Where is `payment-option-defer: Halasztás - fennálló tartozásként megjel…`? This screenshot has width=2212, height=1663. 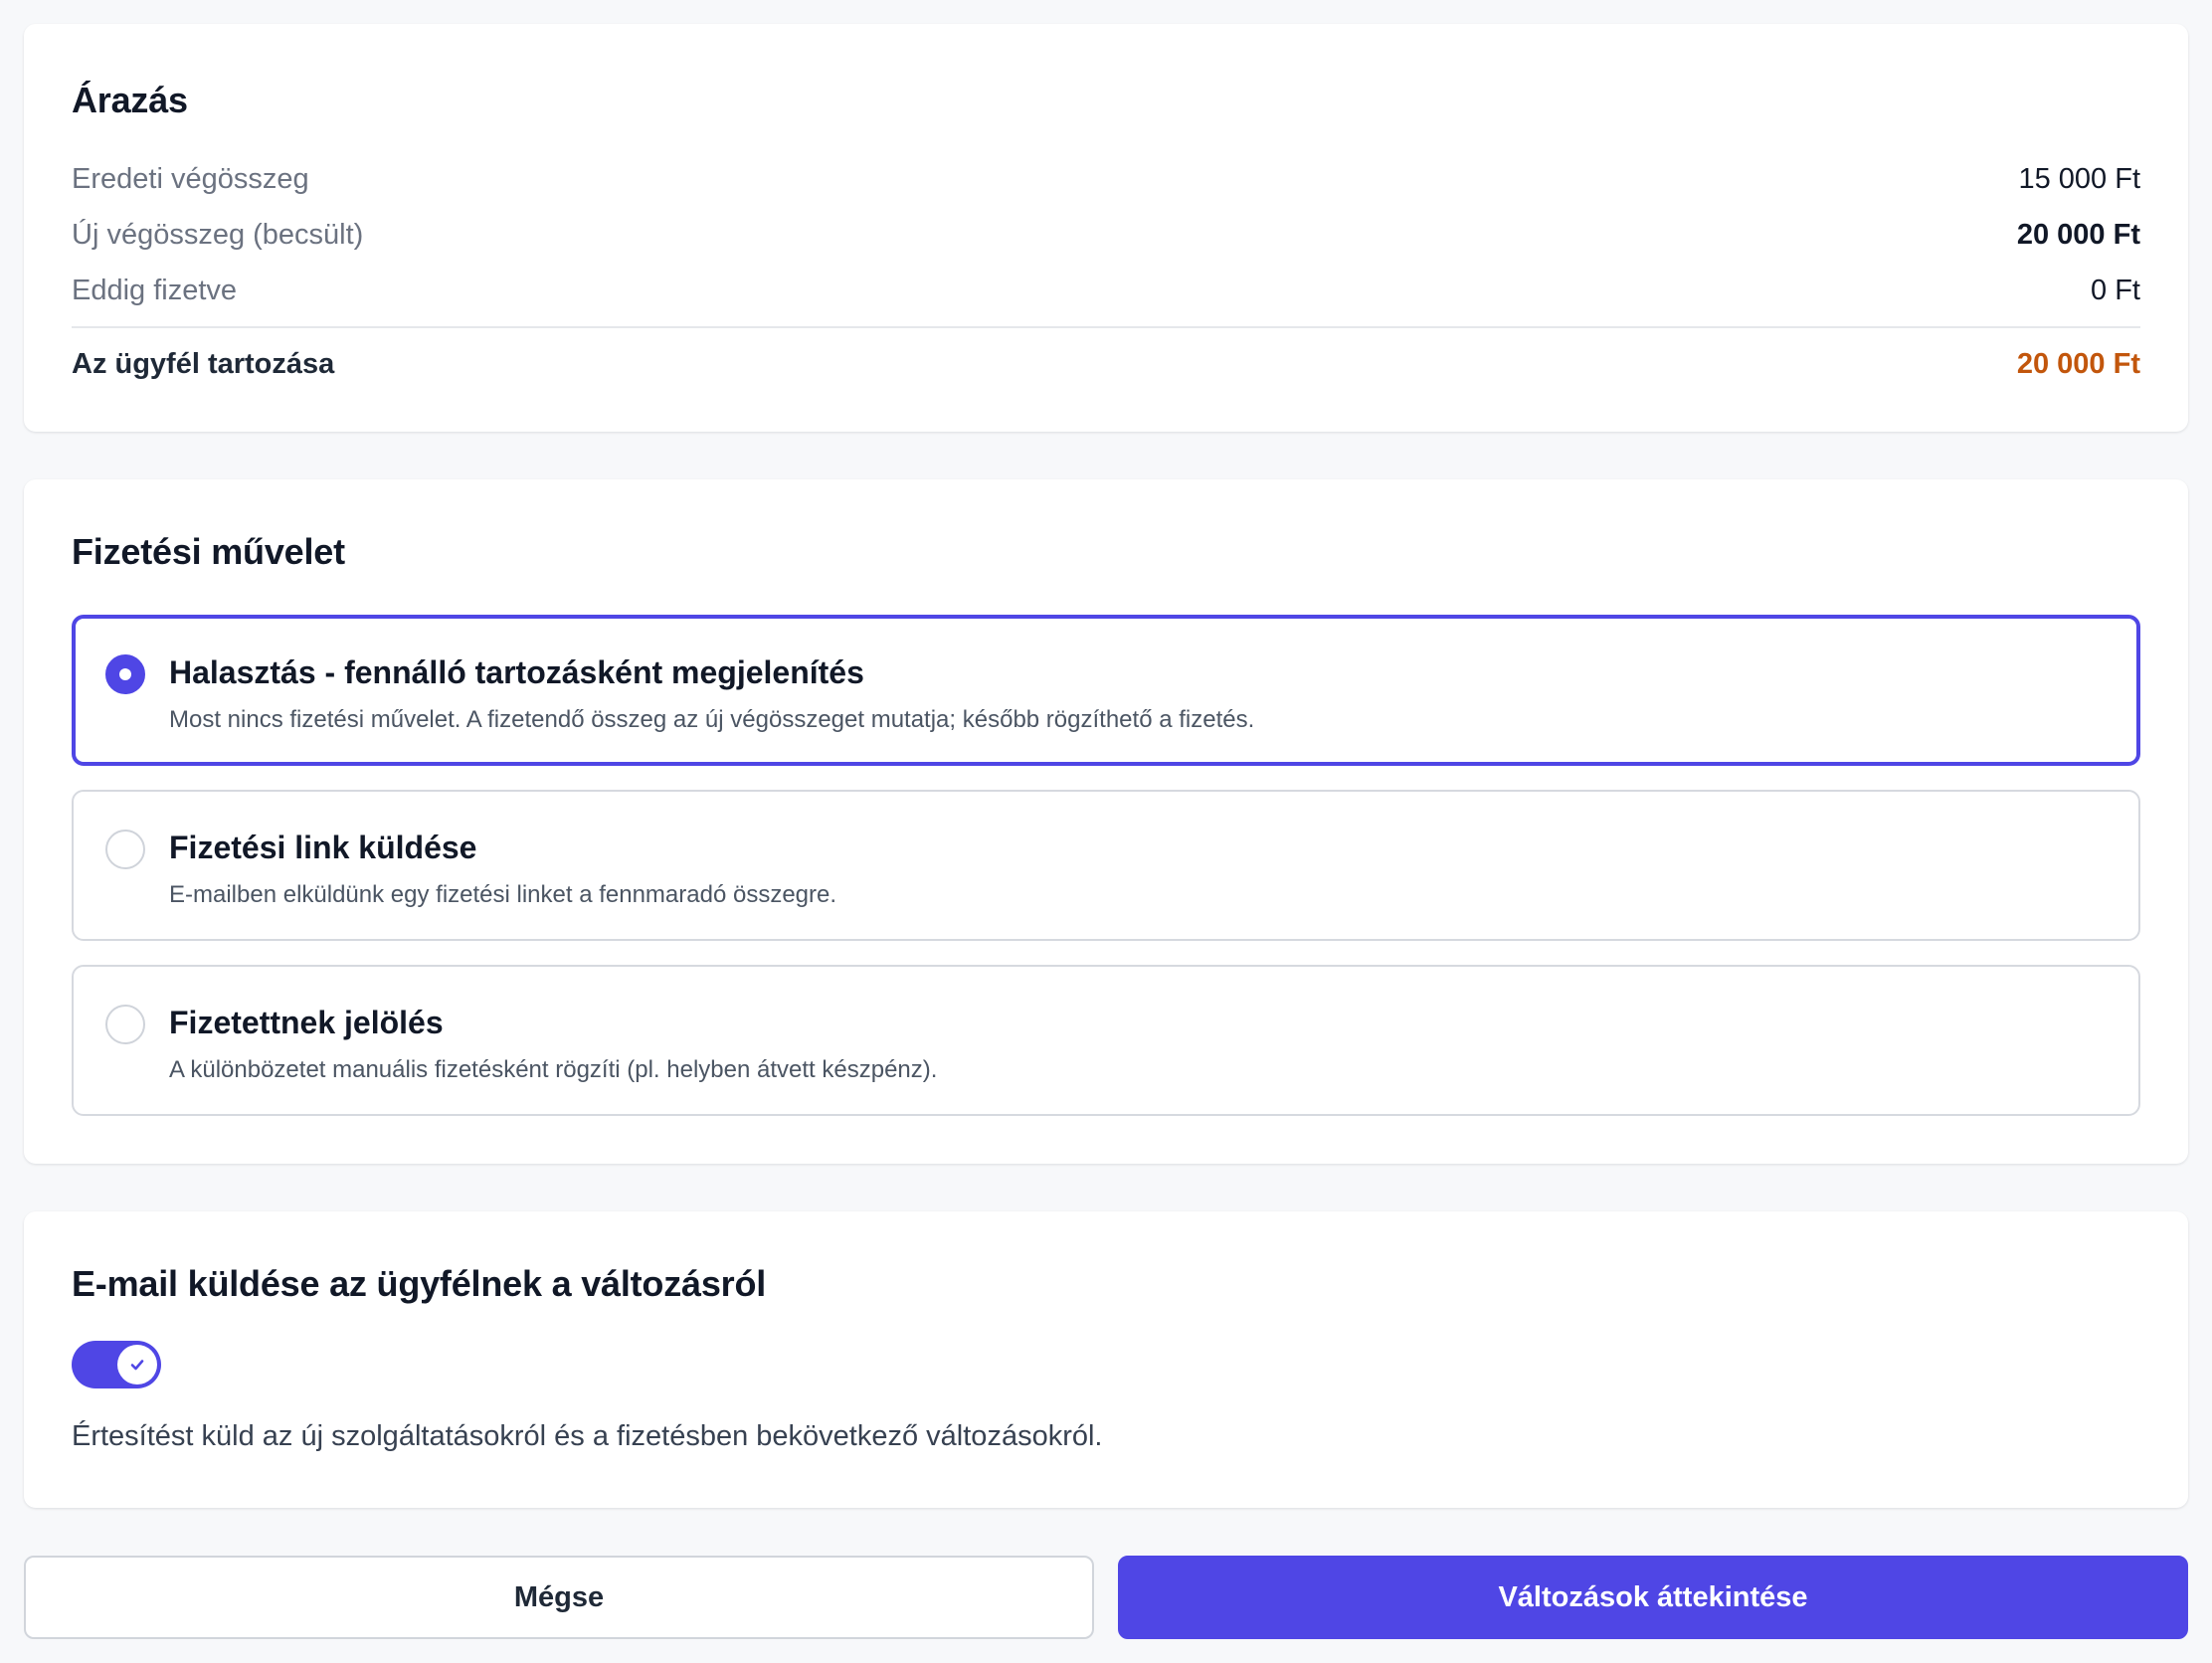
payment-option-defer: Halasztás - fennálló tartozásként megjel… is located at coordinates (1106, 690).